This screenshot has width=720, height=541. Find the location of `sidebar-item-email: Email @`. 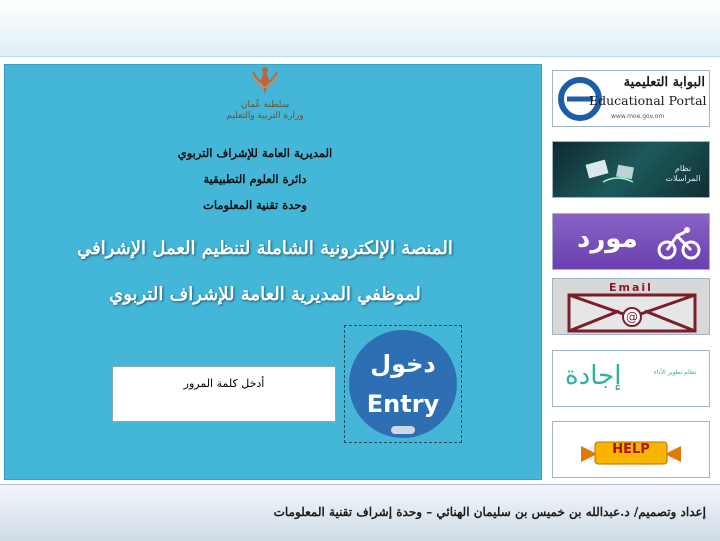

sidebar-item-email: Email @ is located at coordinates (631, 306).